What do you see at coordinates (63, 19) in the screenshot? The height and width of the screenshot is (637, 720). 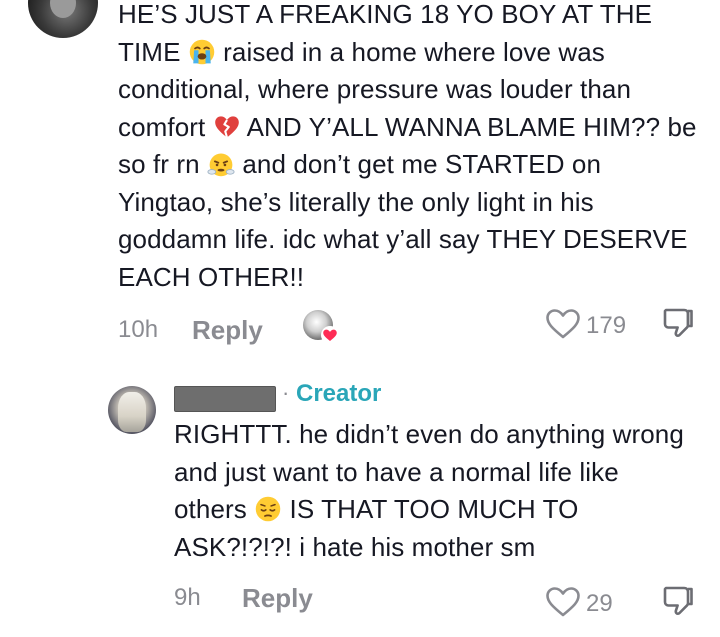 I see `commenter-avatar` at bounding box center [63, 19].